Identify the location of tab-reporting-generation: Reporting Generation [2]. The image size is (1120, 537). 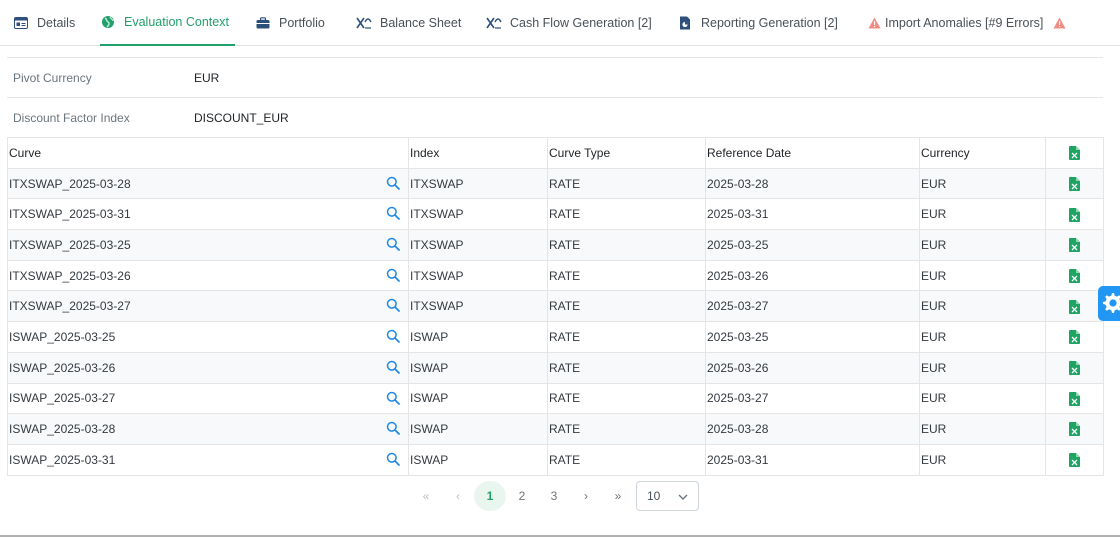
(757, 23).